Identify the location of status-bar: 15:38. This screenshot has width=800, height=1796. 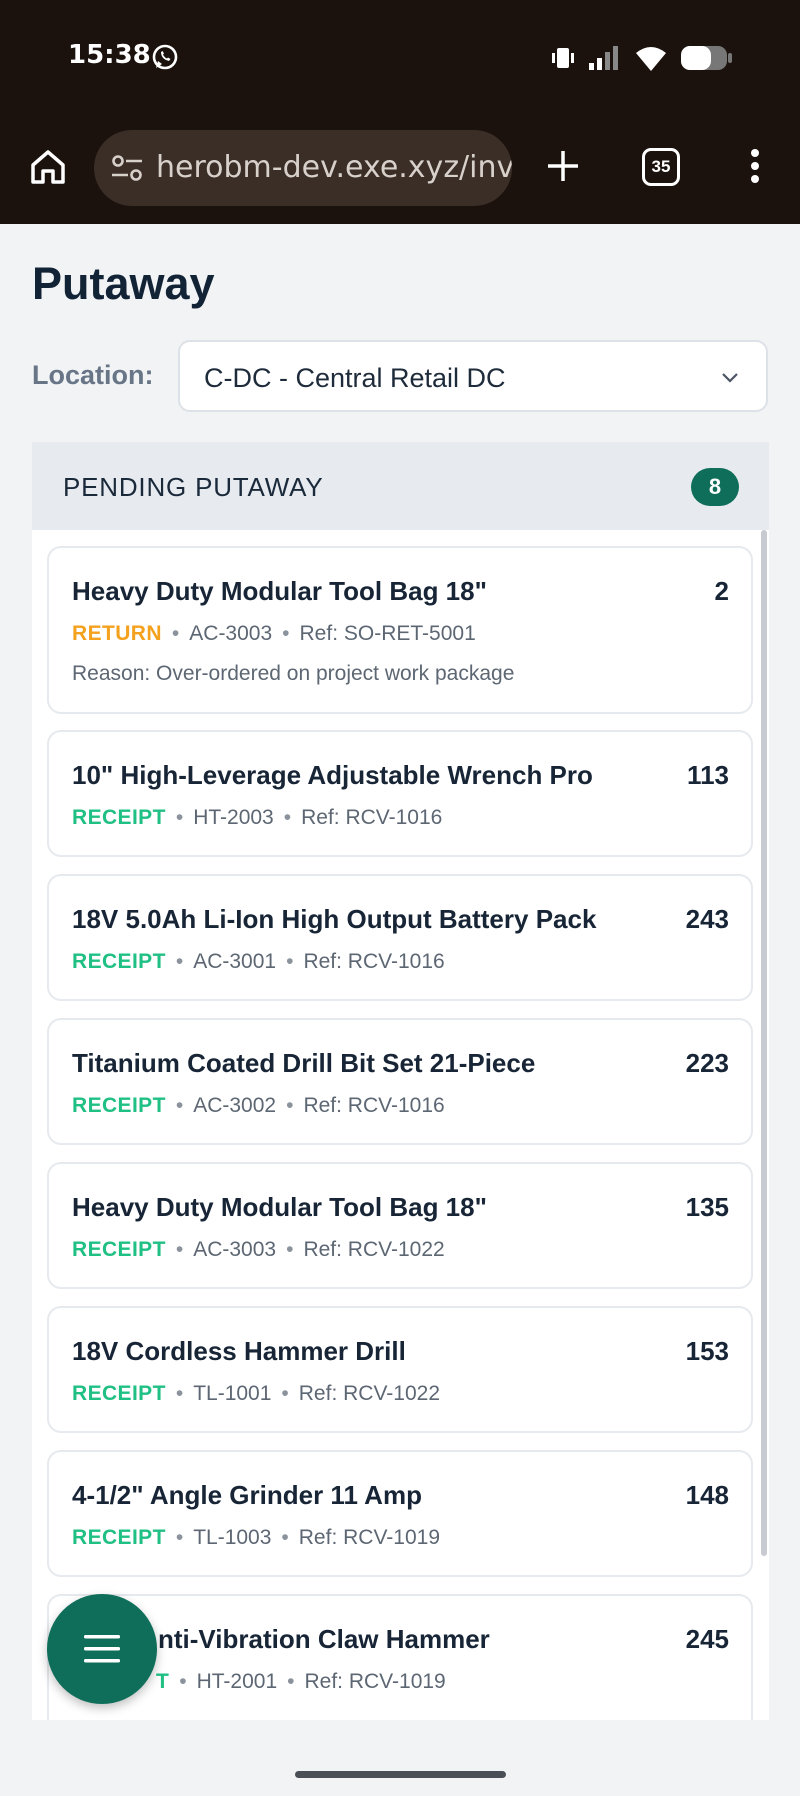
(400, 57).